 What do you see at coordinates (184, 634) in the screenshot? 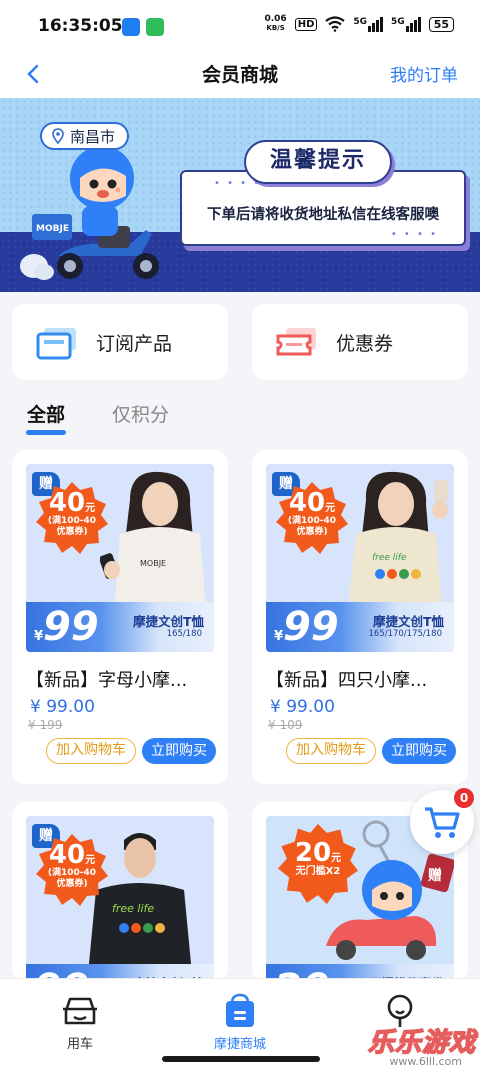
I see `strip-sizes: 165/180` at bounding box center [184, 634].